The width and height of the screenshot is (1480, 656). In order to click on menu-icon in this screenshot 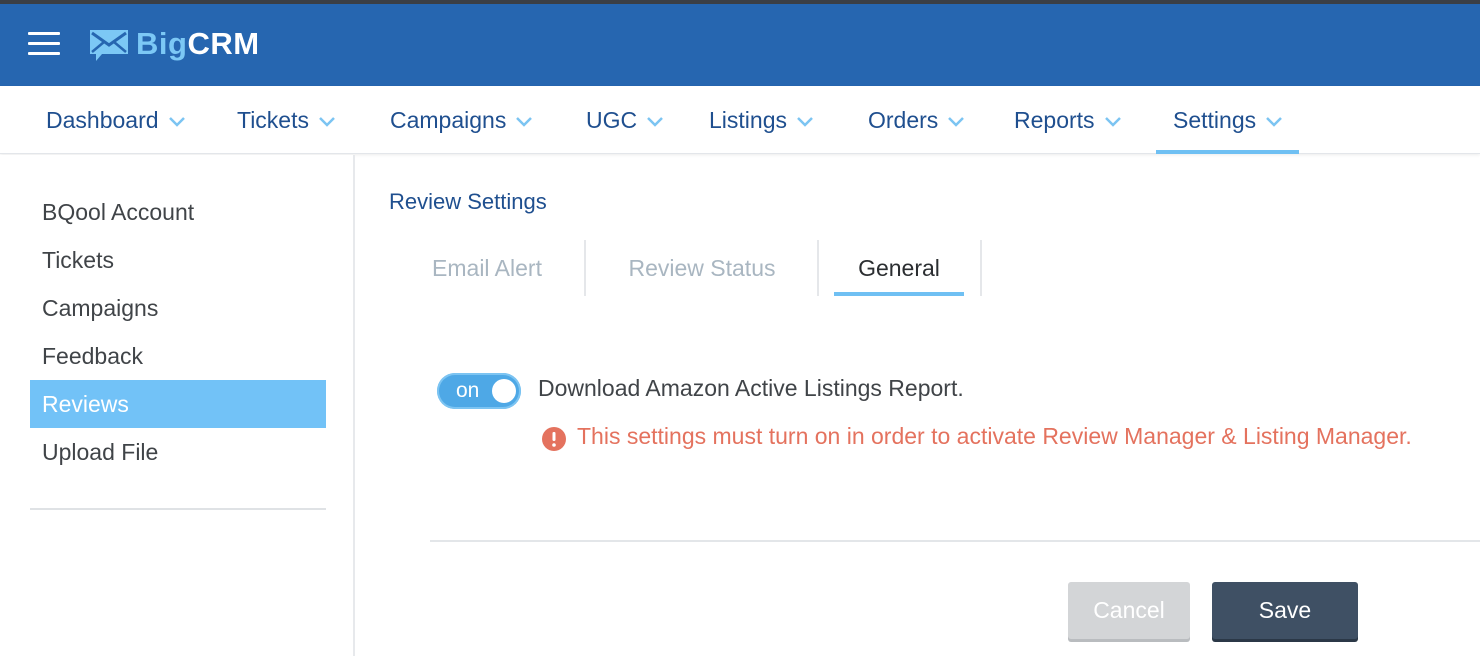, I will do `click(44, 44)`.